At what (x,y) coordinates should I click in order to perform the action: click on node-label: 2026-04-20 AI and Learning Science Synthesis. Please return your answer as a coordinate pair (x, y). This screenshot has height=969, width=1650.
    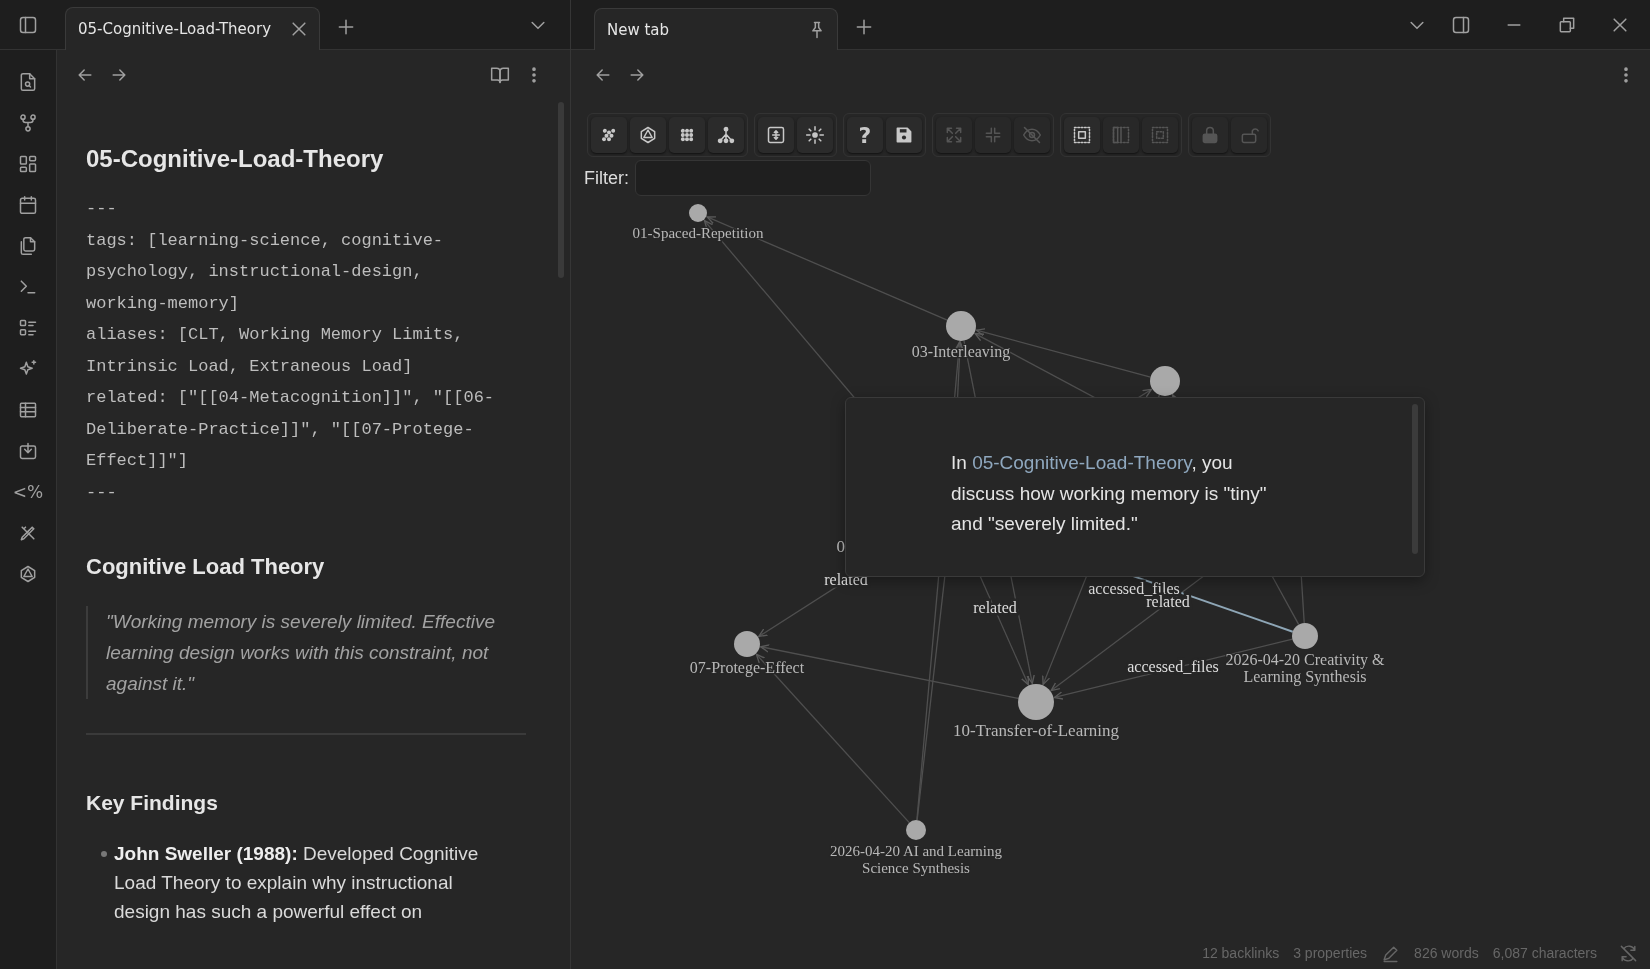
    Looking at the image, I should click on (916, 859).